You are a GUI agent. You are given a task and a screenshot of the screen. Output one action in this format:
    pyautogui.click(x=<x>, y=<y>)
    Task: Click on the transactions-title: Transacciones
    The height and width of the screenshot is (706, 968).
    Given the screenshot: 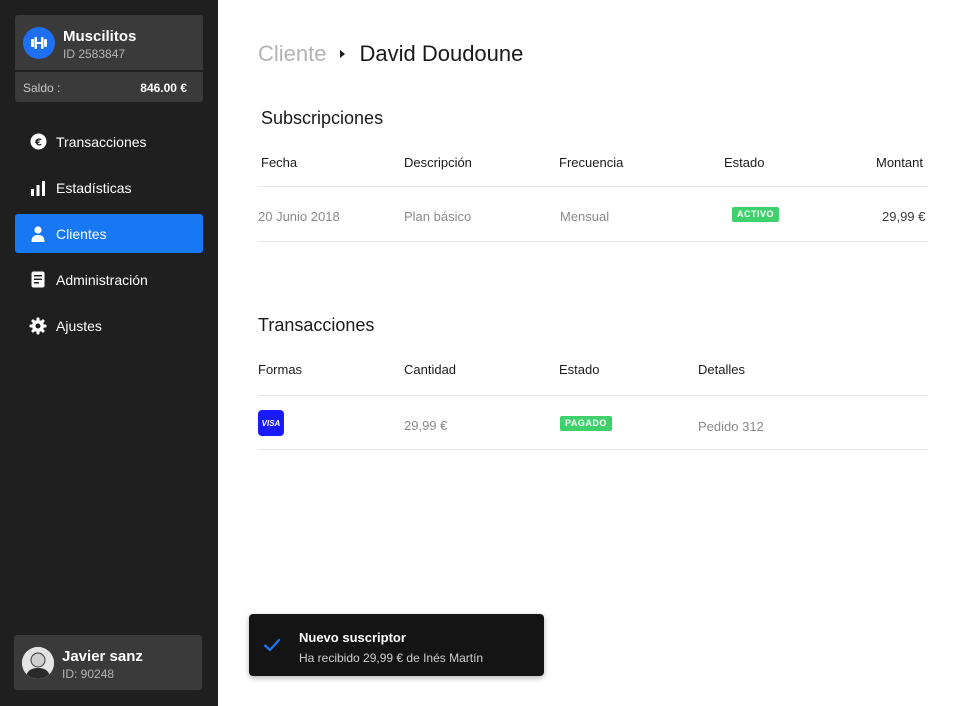 What is the action you would take?
    pyautogui.click(x=316, y=325)
    